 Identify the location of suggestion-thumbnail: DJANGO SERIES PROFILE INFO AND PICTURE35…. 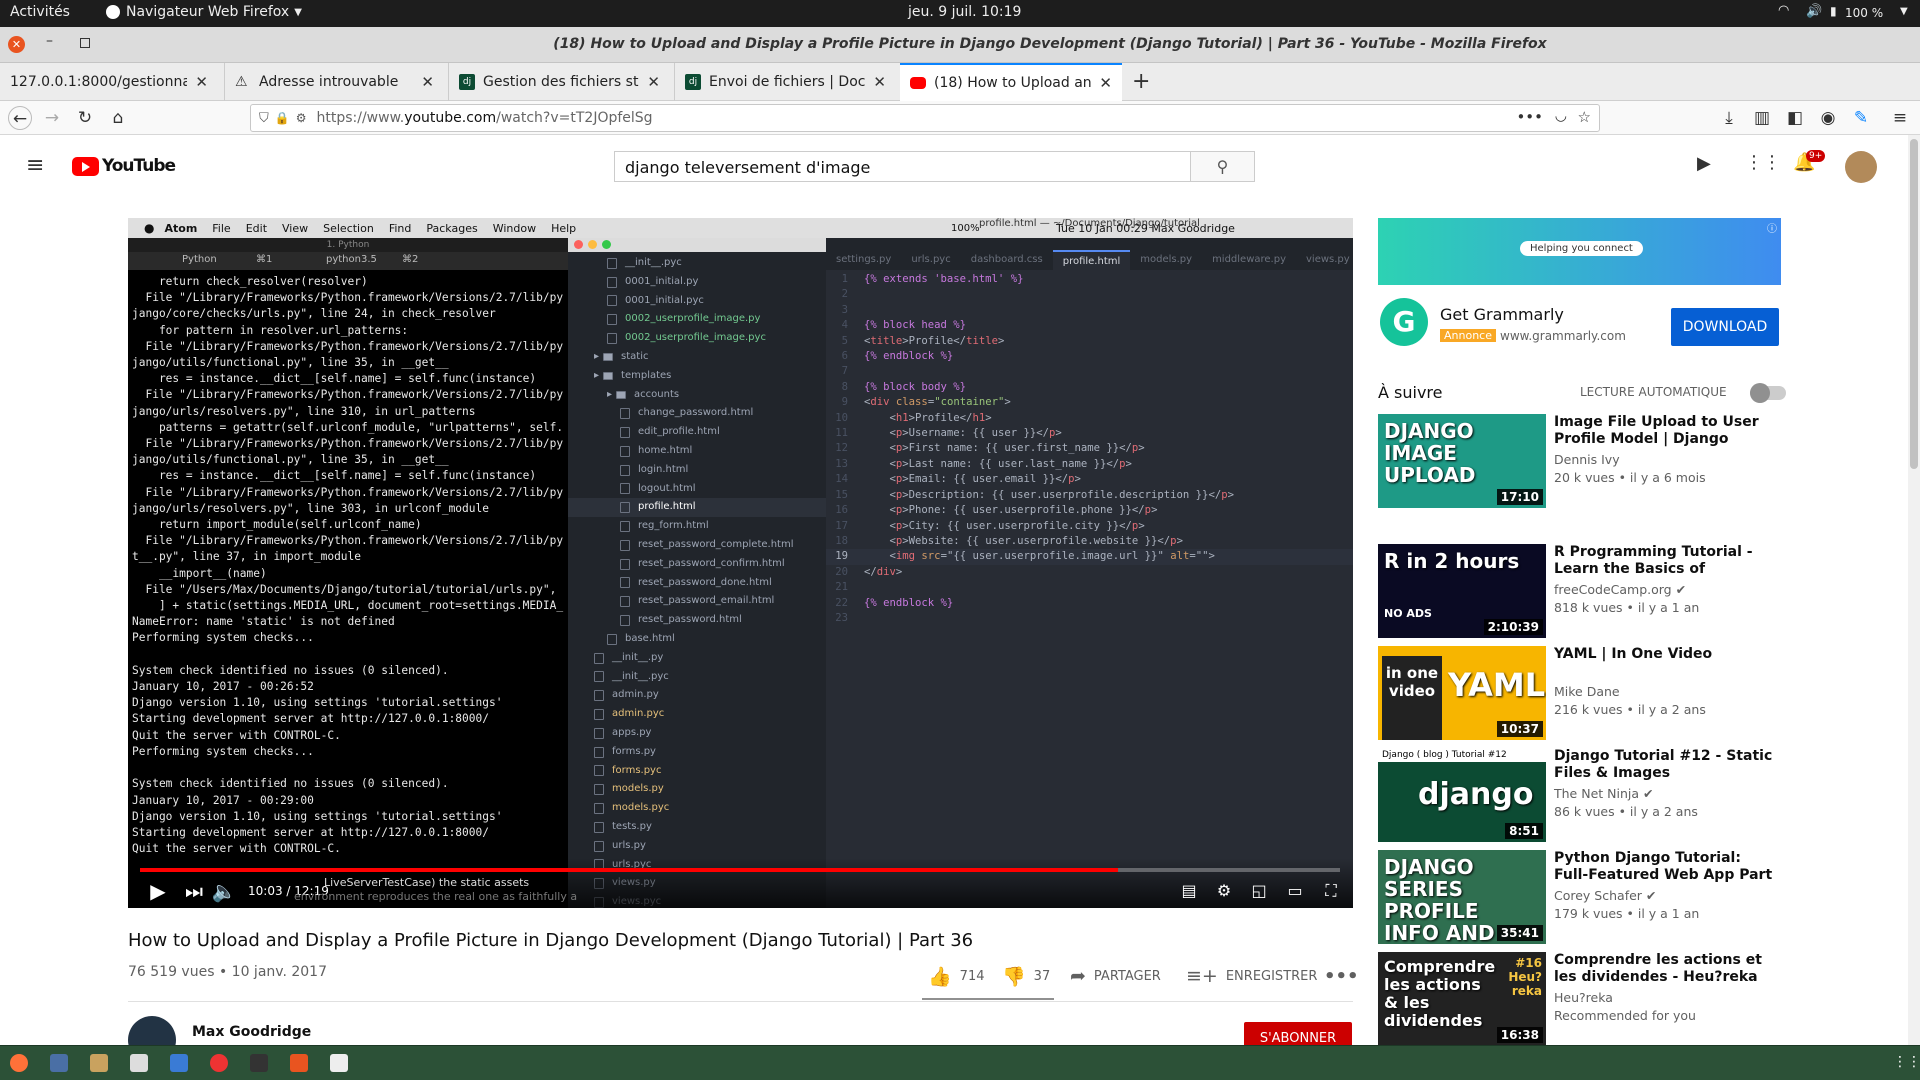
(1462, 897).